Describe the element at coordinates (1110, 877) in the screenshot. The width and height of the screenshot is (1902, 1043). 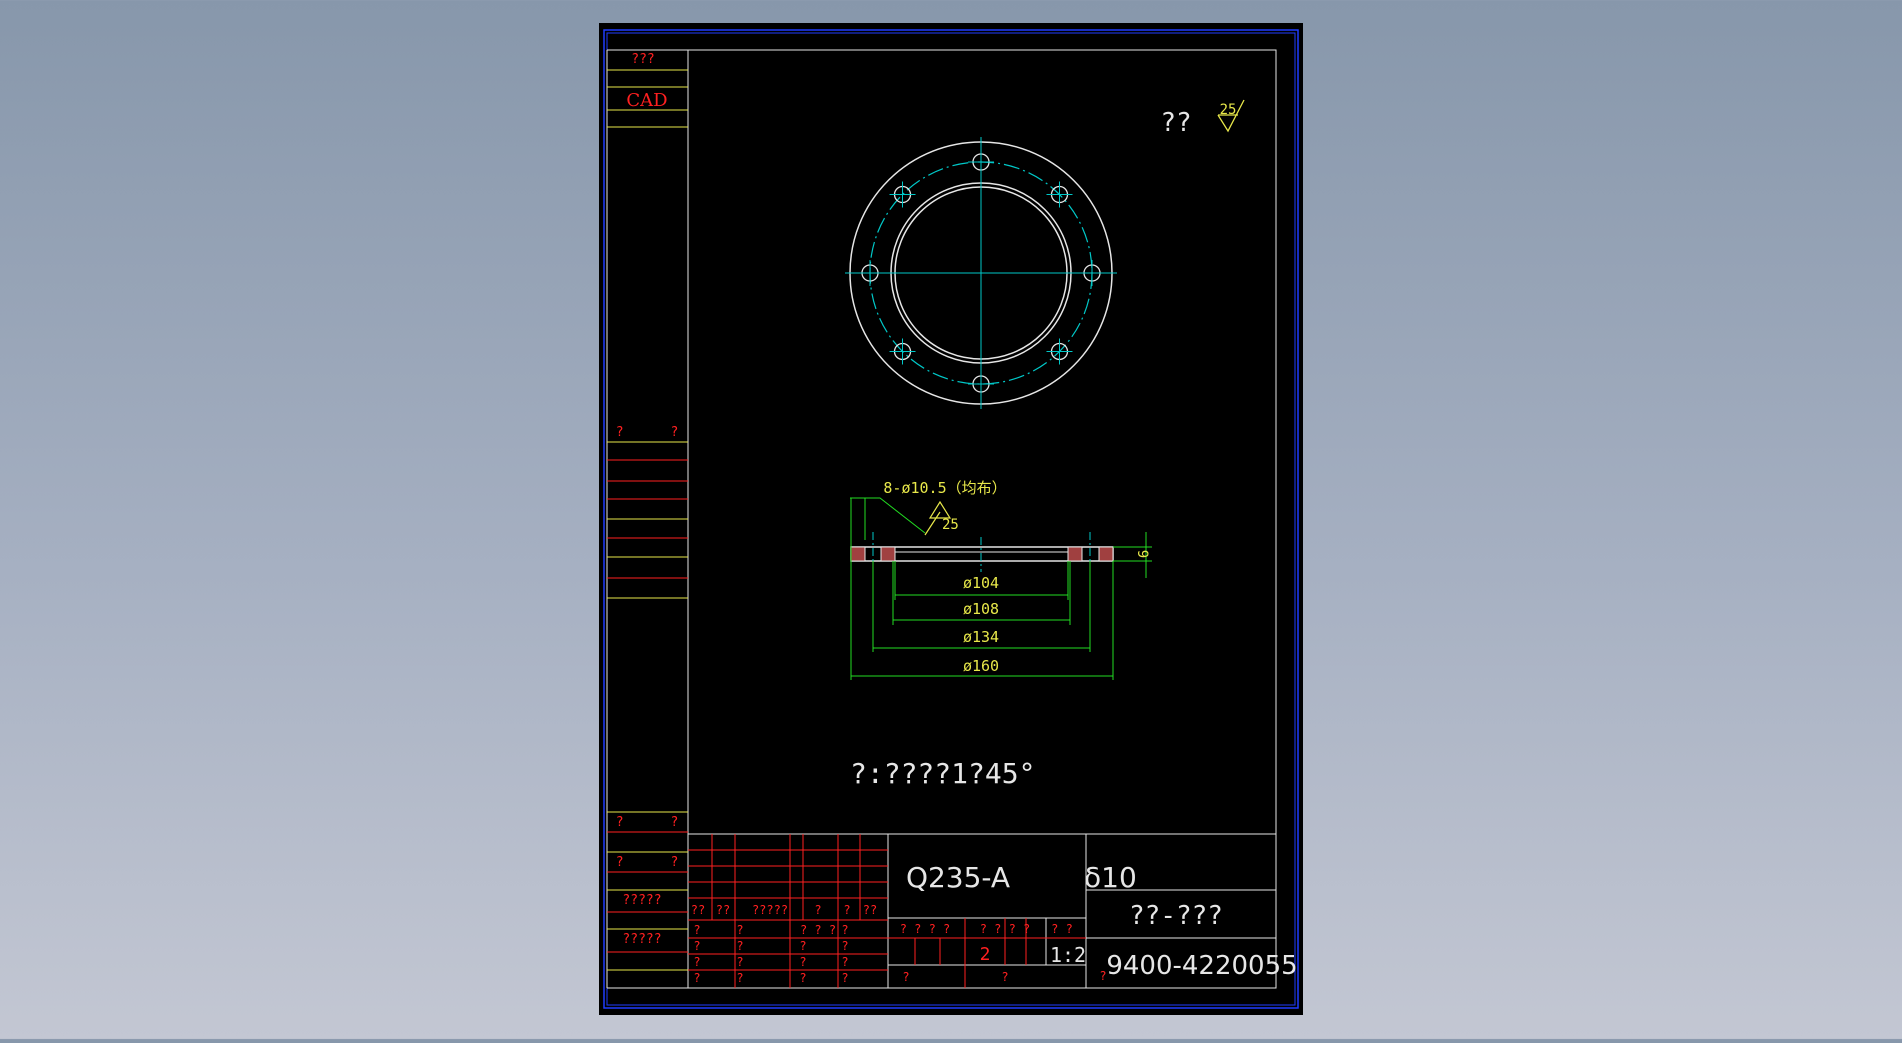
I see `material-code: δ10` at that location.